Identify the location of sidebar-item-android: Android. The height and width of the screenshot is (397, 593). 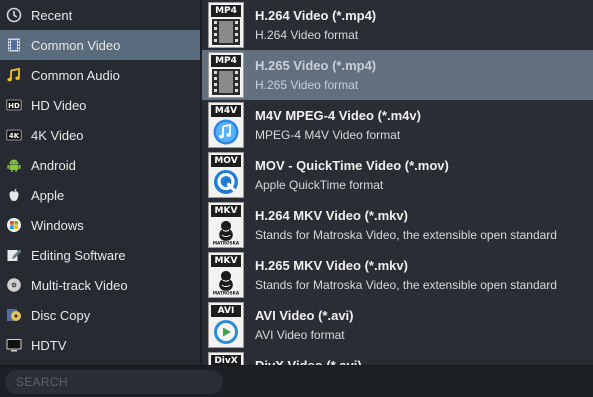
(100, 165).